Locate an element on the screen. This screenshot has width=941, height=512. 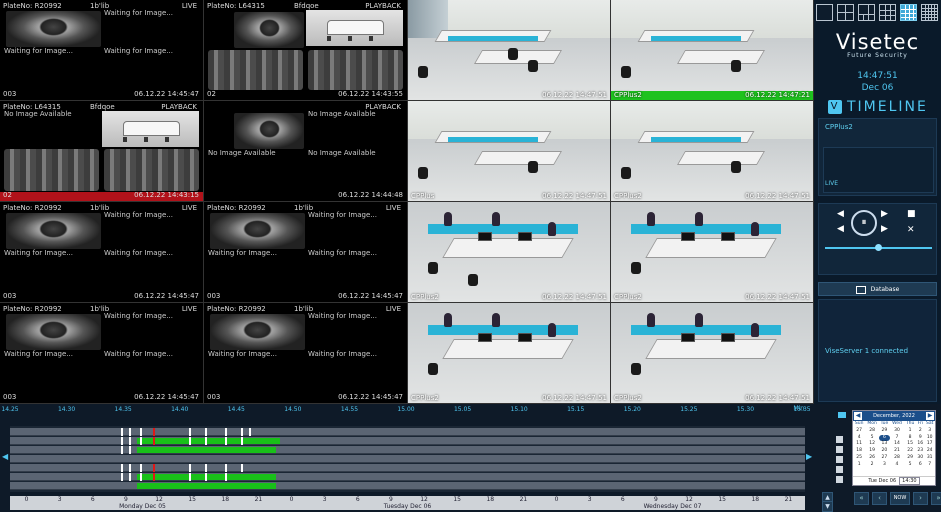
calendar-day: 6 is located at coordinates (920, 465).